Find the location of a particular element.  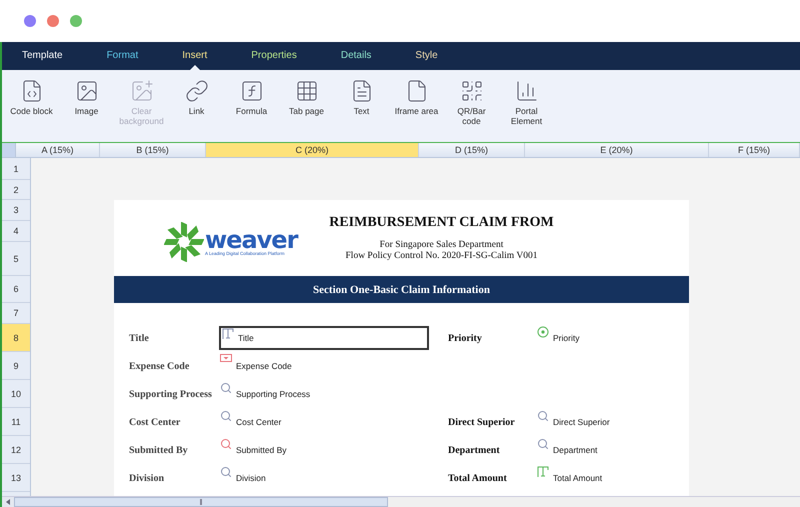

field-value: Submitted By is located at coordinates (261, 450).